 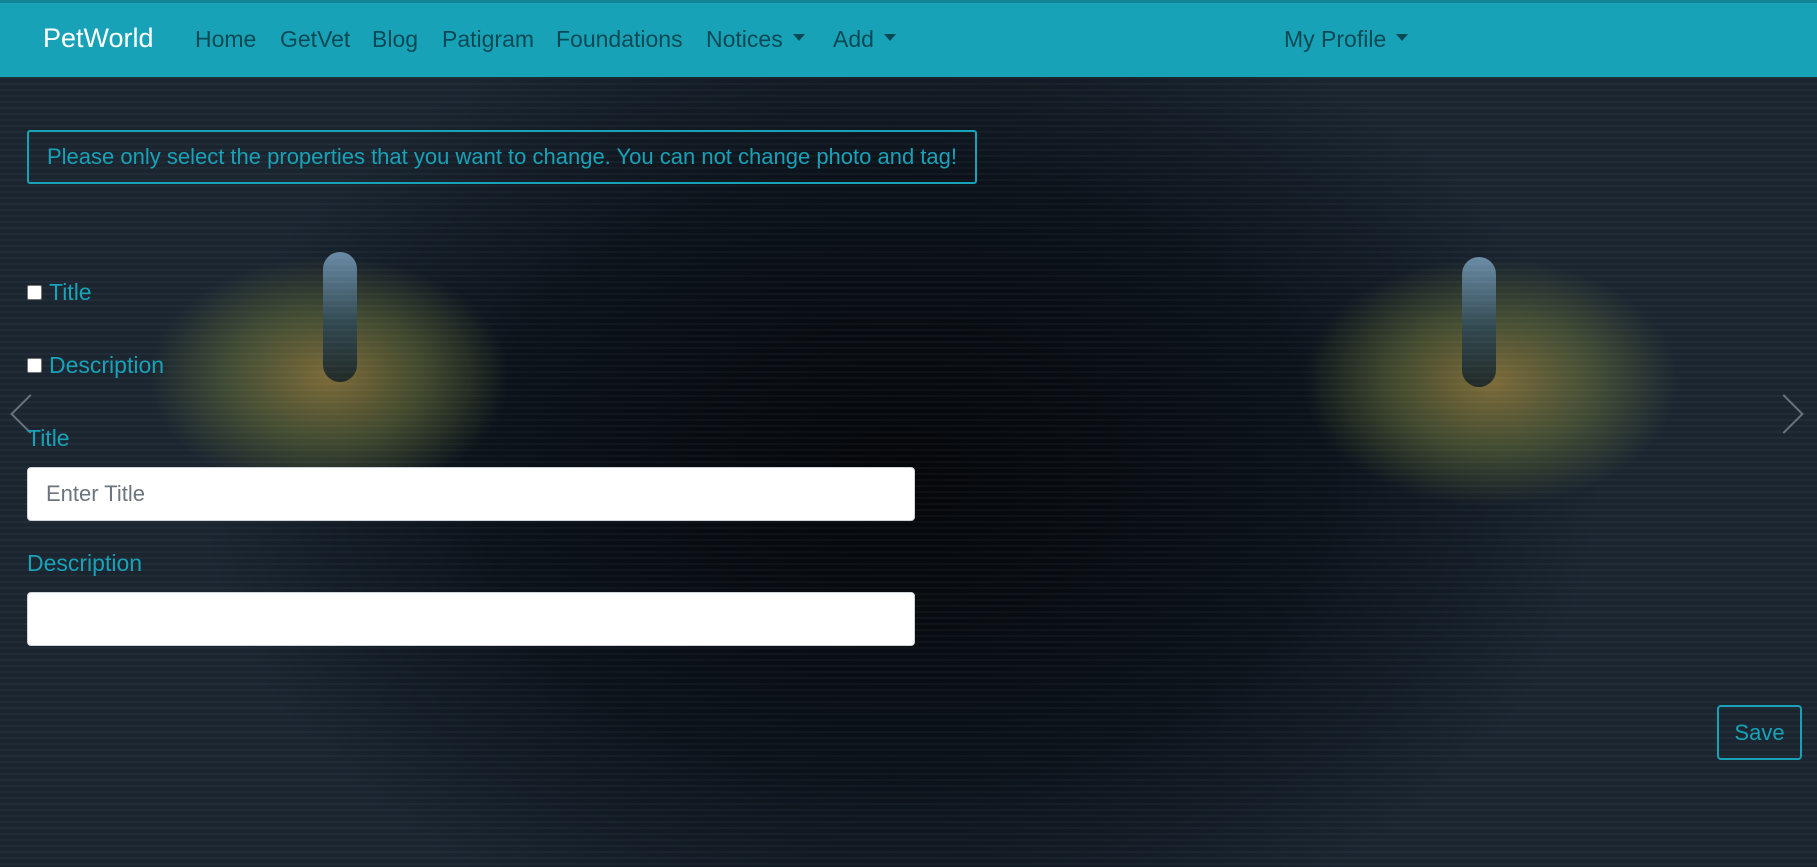 I want to click on nav-item-my-profile: My Profile, so click(x=1346, y=39).